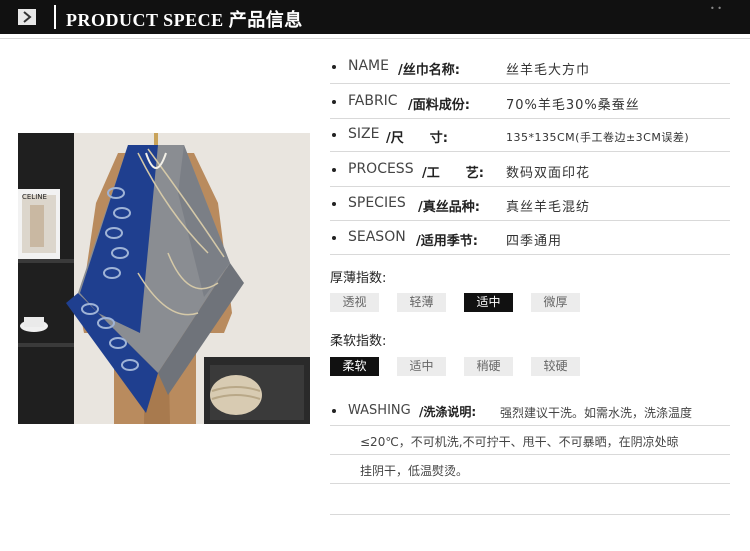  What do you see at coordinates (358, 341) in the screenshot?
I see `softness-label: 柔软指数:` at bounding box center [358, 341].